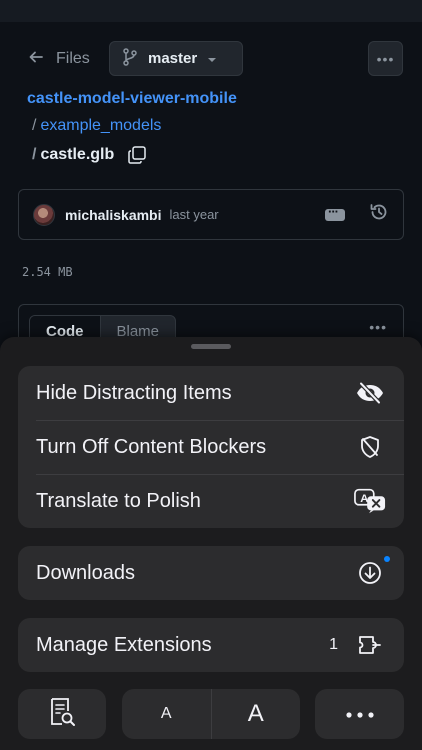 The image size is (422, 750). I want to click on status-bar, so click(211, 11).